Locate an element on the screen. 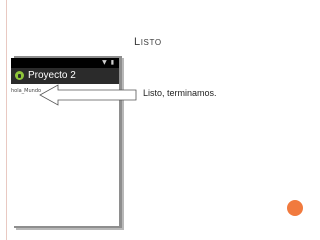  callout-arrow-icon is located at coordinates (88, 95).